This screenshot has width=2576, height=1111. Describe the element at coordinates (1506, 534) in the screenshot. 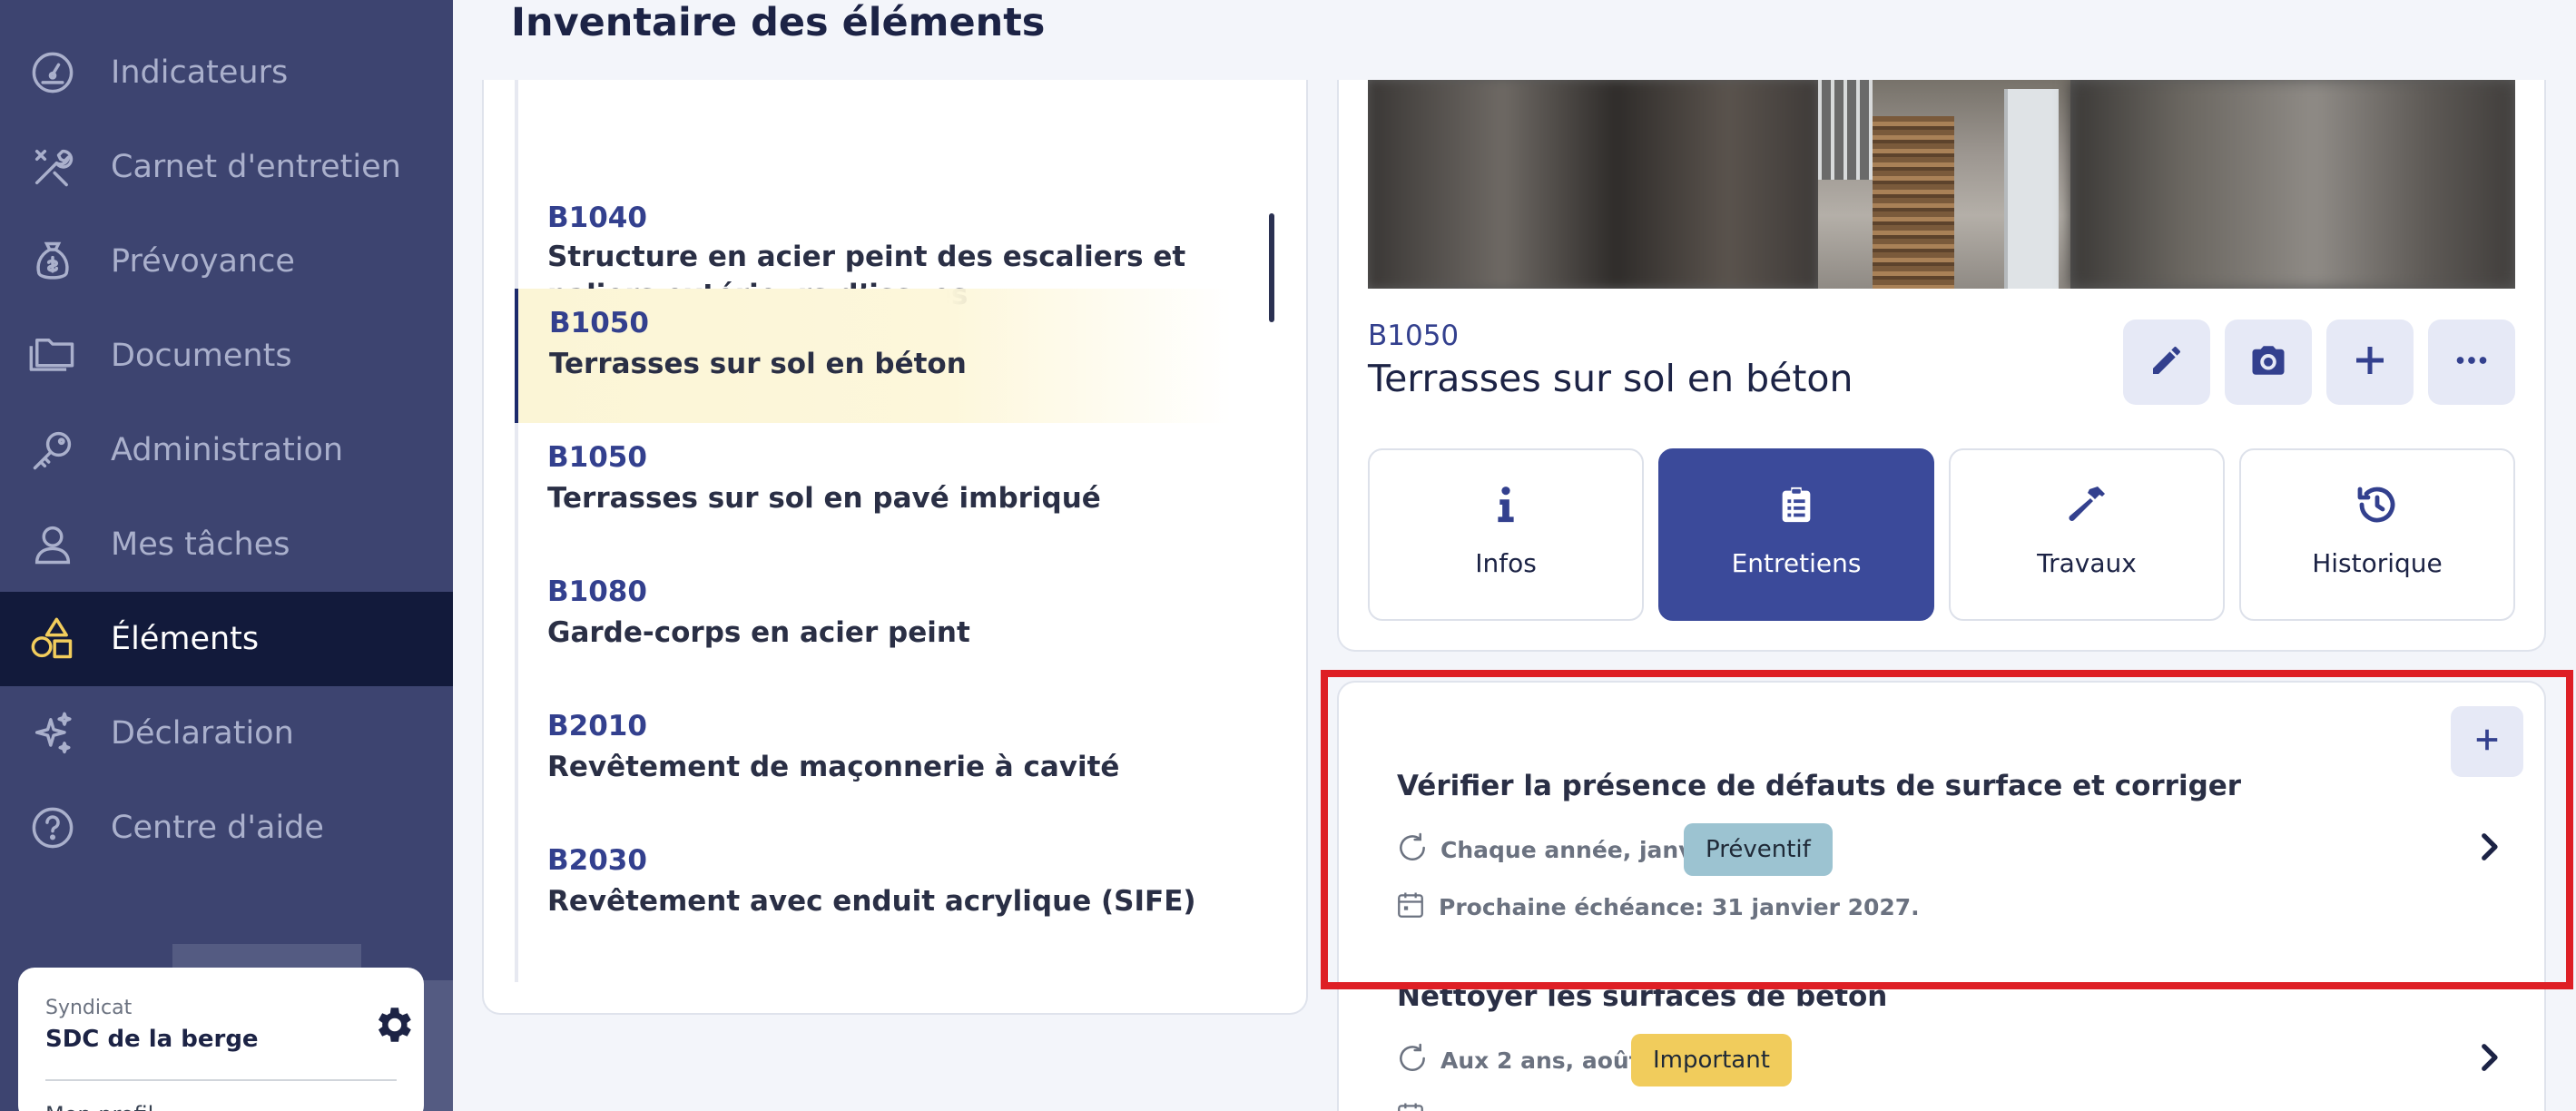

I see `tab-infos: Infos` at that location.